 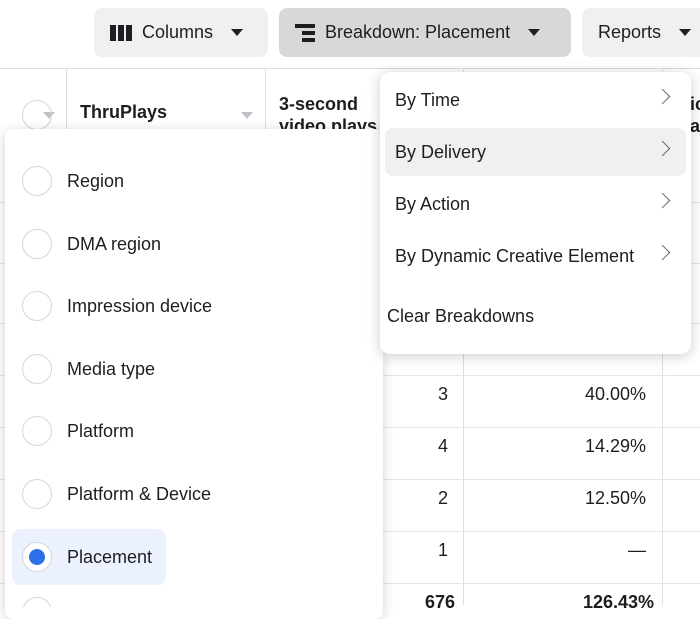 What do you see at coordinates (637, 550) in the screenshot?
I see `rate-cell: —` at bounding box center [637, 550].